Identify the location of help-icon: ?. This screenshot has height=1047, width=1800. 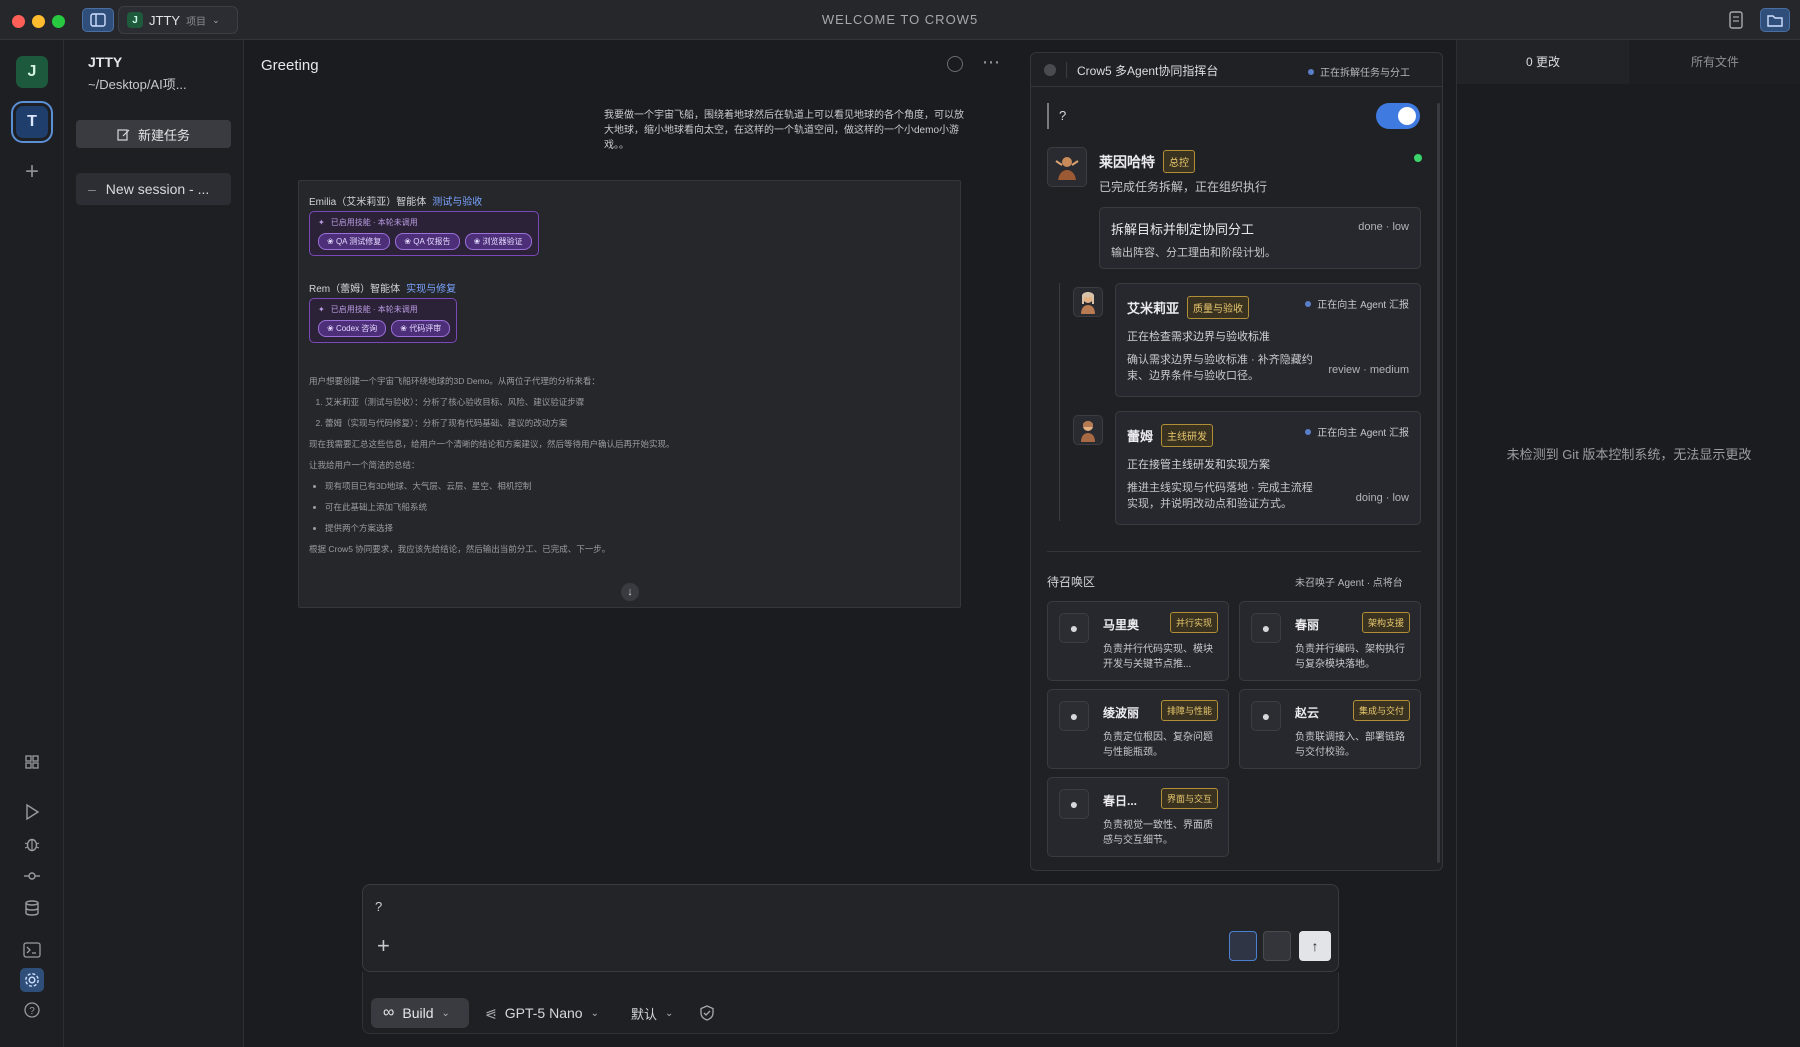
(32, 1010).